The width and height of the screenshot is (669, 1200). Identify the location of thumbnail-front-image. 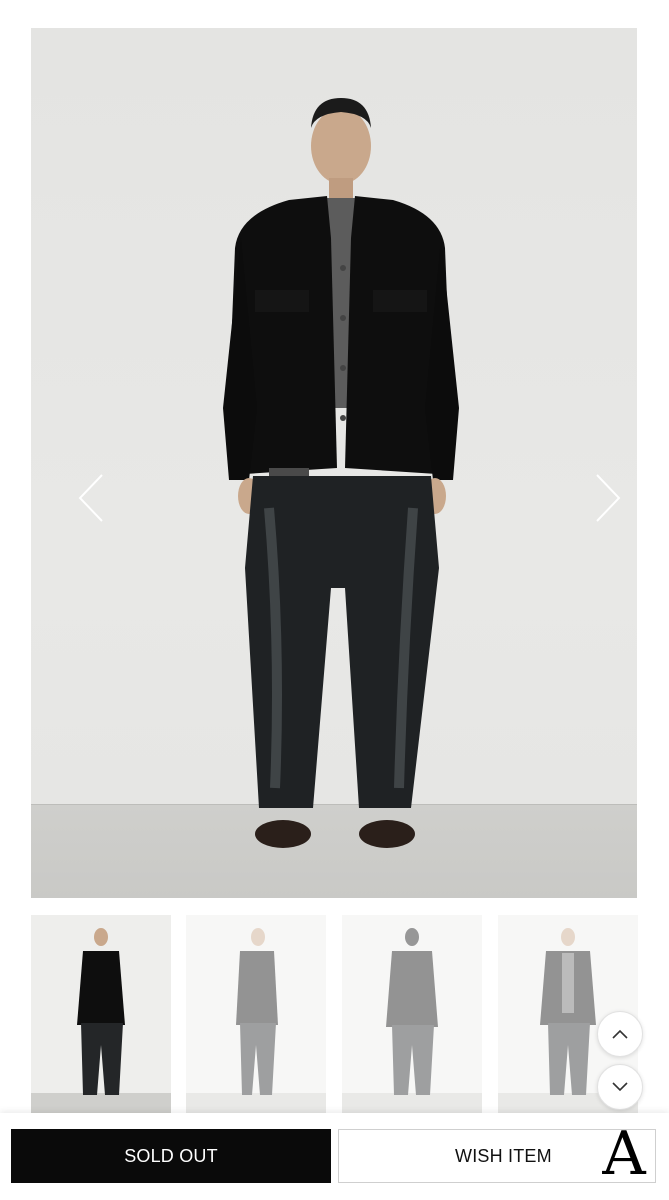
(101, 1021).